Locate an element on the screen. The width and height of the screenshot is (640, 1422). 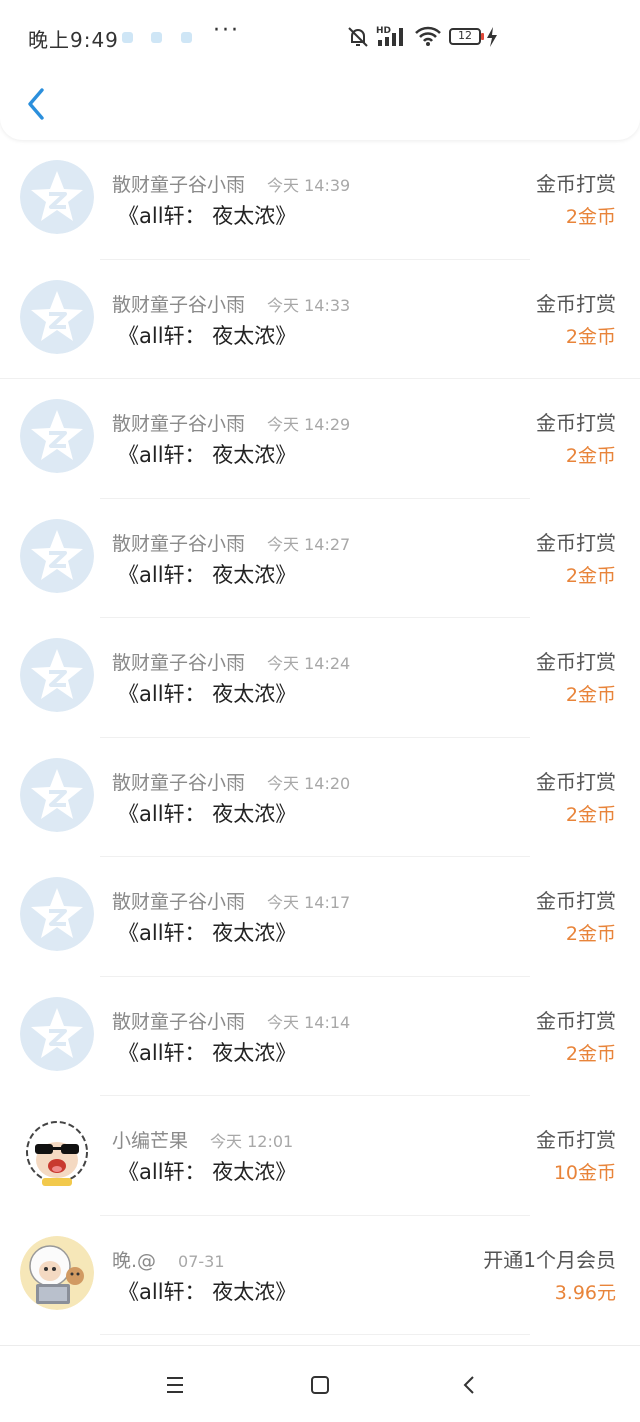
battery-level: 12 is located at coordinates (465, 35).